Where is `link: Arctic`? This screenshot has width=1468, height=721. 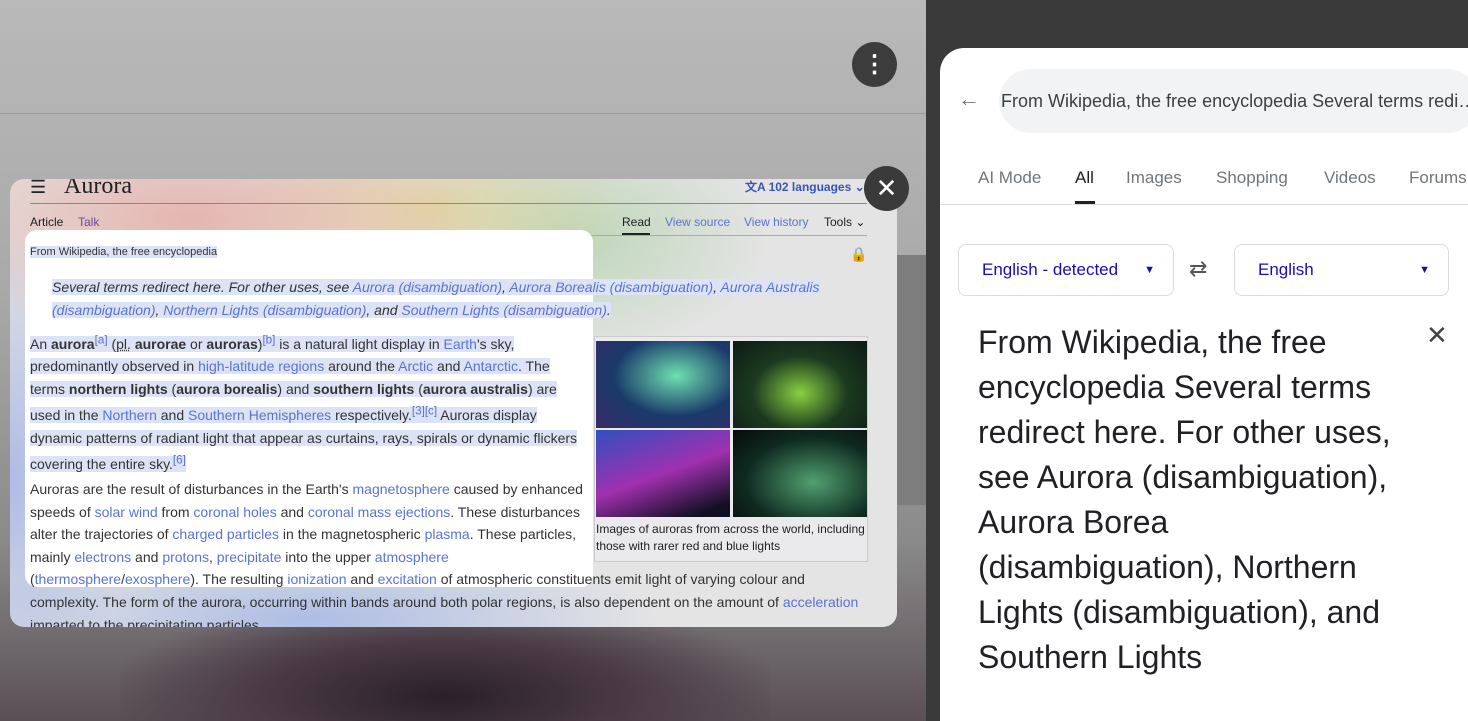 link: Arctic is located at coordinates (415, 366).